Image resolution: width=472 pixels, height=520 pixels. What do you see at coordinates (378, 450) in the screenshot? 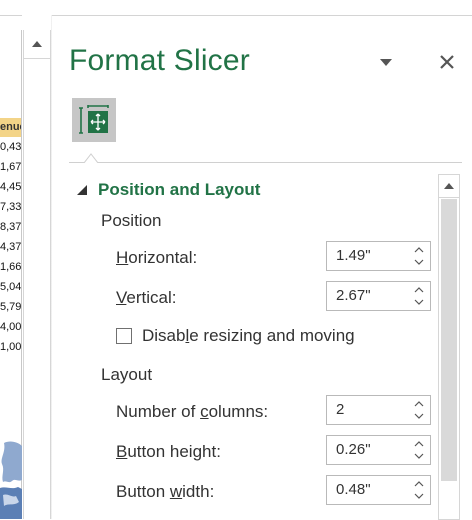
I see `button-height-spinner: 0.26"` at bounding box center [378, 450].